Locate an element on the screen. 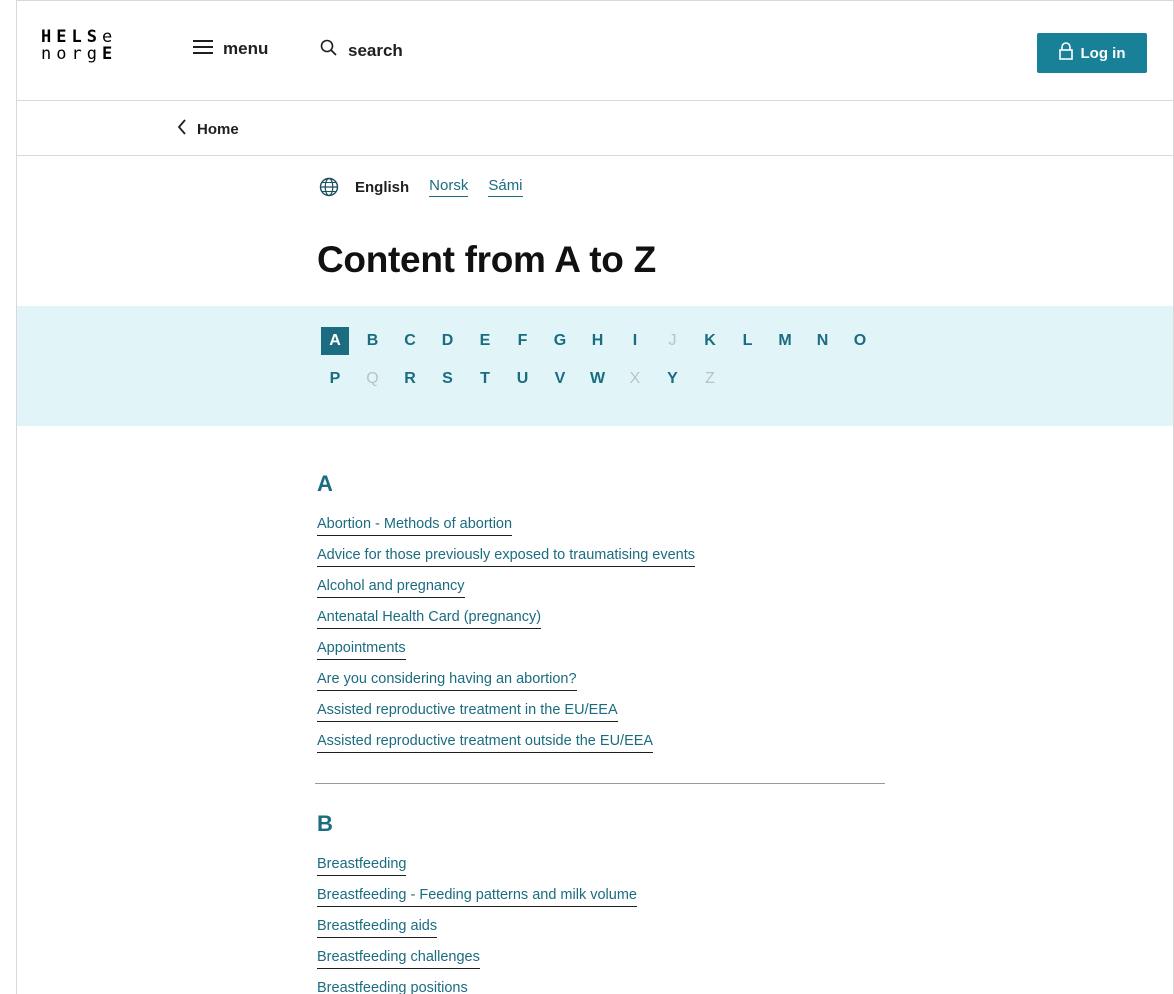 The width and height of the screenshot is (1174, 994). alphabet-navigation: ABCDEFGHI J KLMNO PQRSTUVWX Y Z is located at coordinates (595, 366).